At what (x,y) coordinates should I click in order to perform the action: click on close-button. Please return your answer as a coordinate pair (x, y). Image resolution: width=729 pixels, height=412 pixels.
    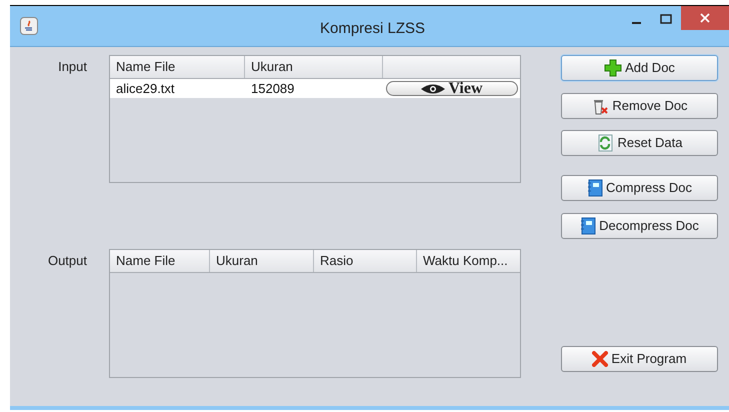
    Looking at the image, I should click on (705, 18).